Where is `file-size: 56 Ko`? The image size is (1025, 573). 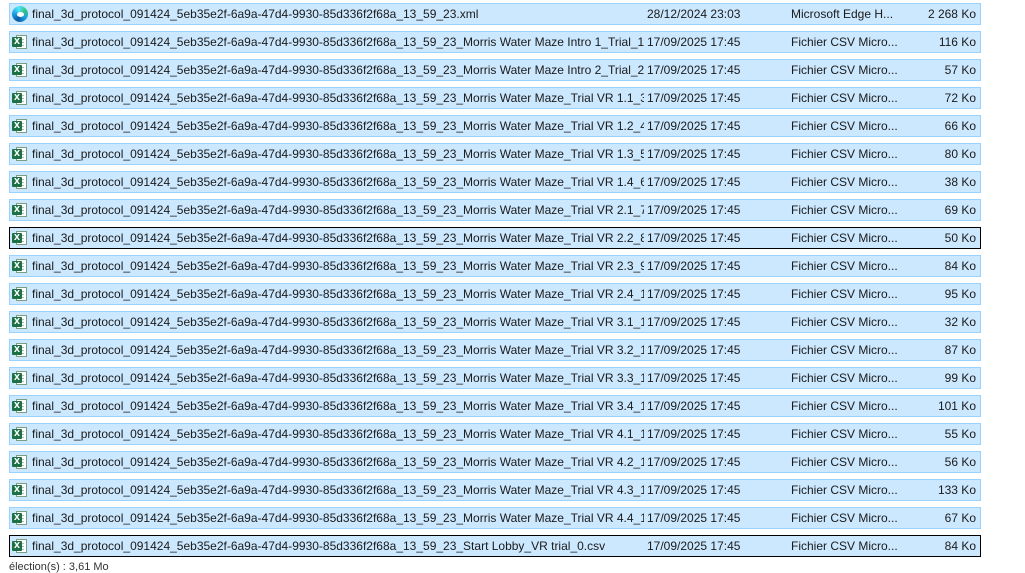 file-size: 56 Ko is located at coordinates (960, 462).